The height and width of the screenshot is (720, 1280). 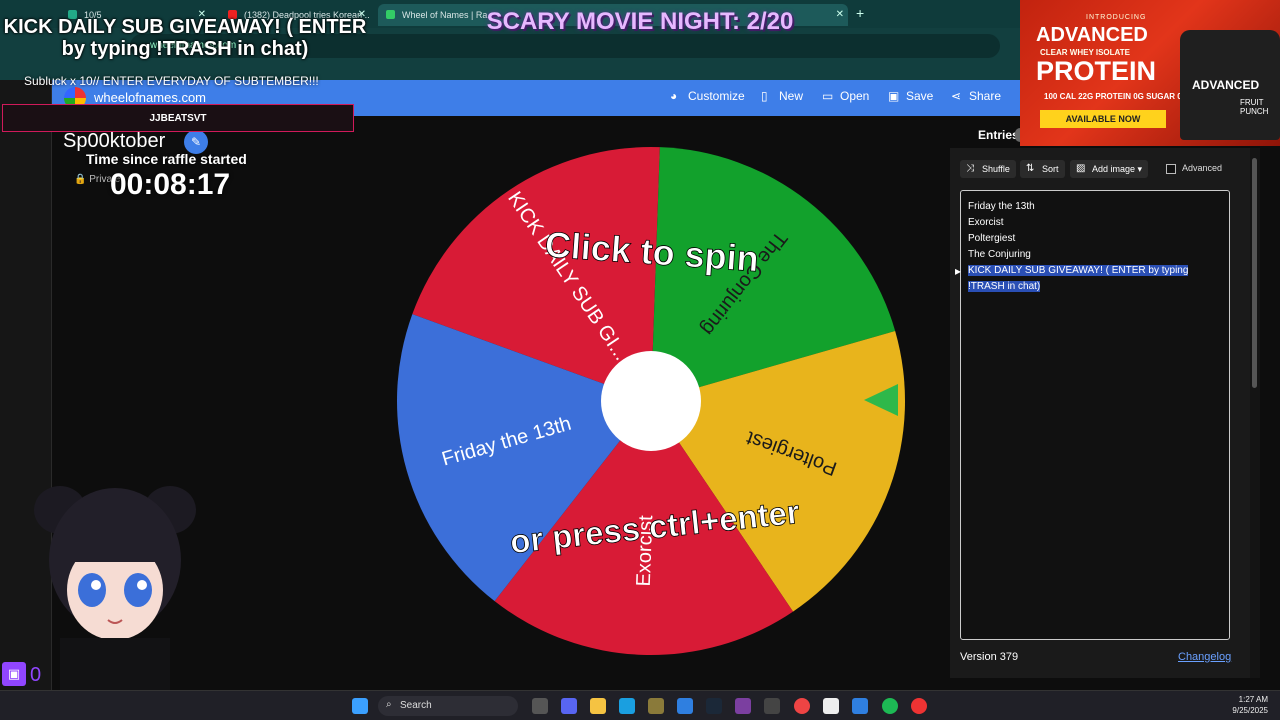 I want to click on twitch-icon: ▣, so click(x=14, y=674).